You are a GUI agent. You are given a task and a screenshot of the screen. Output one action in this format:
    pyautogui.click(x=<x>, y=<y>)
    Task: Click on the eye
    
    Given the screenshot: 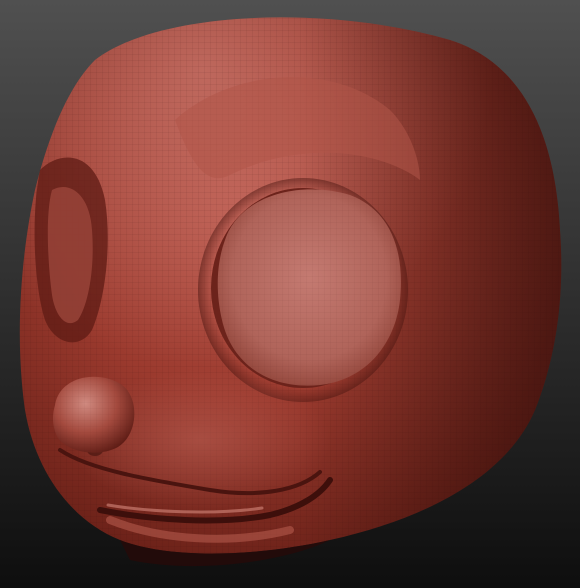 What is the action you would take?
    pyautogui.click(x=303, y=290)
    